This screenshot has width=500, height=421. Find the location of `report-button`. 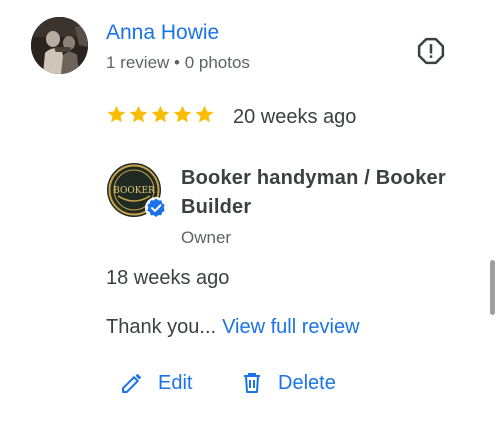

report-button is located at coordinates (431, 51).